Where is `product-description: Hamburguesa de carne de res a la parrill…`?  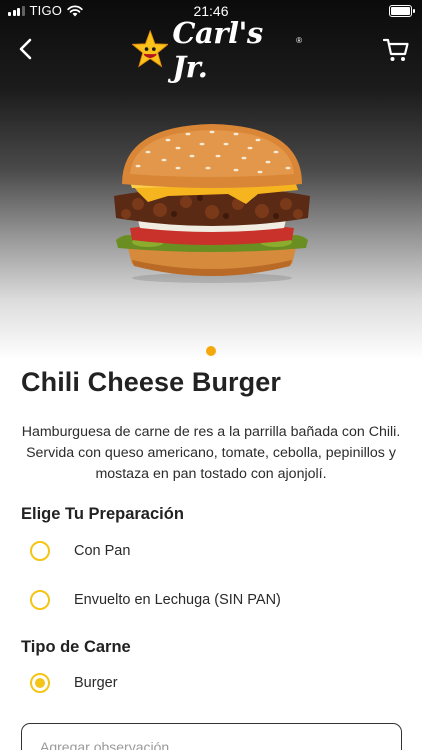
product-description: Hamburguesa de carne de res a la parrill… is located at coordinates (211, 453).